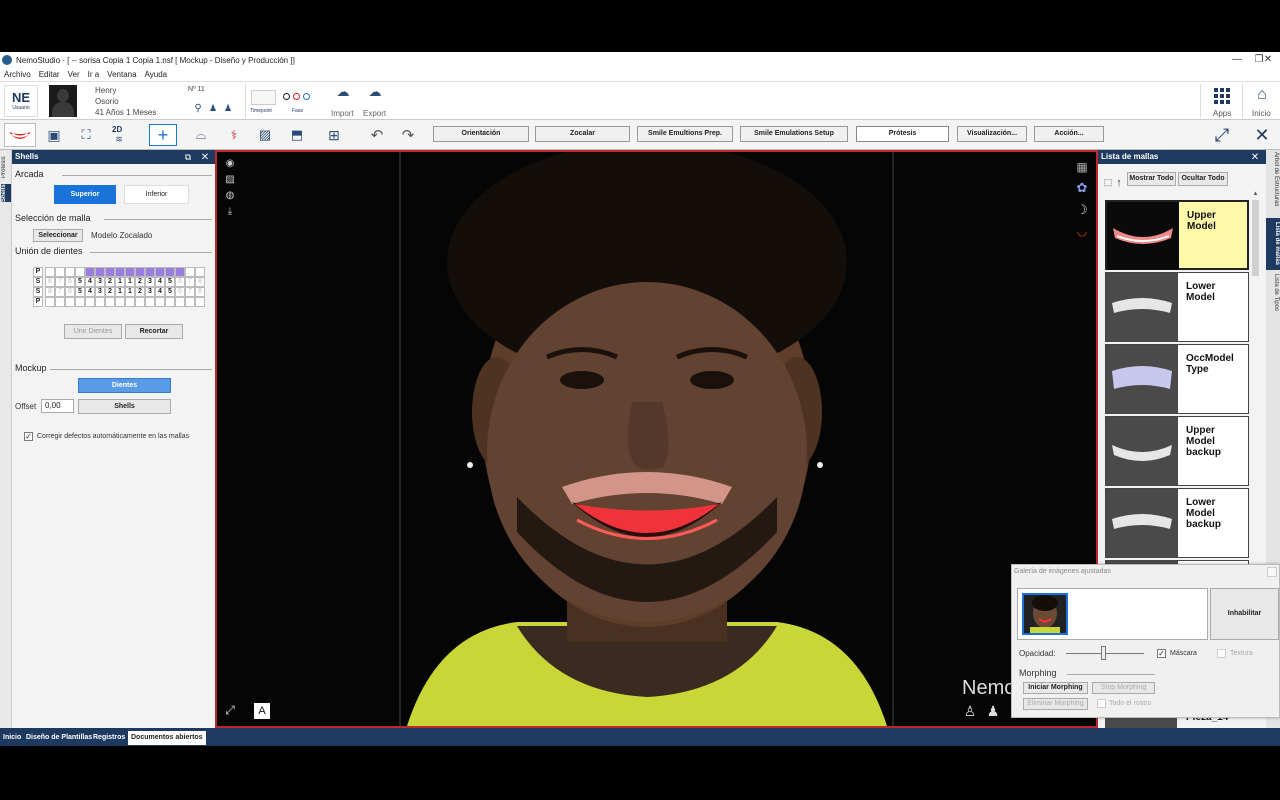 This screenshot has width=1280, height=800. What do you see at coordinates (902, 134) in the screenshot?
I see `protesis-button: Prótesis` at bounding box center [902, 134].